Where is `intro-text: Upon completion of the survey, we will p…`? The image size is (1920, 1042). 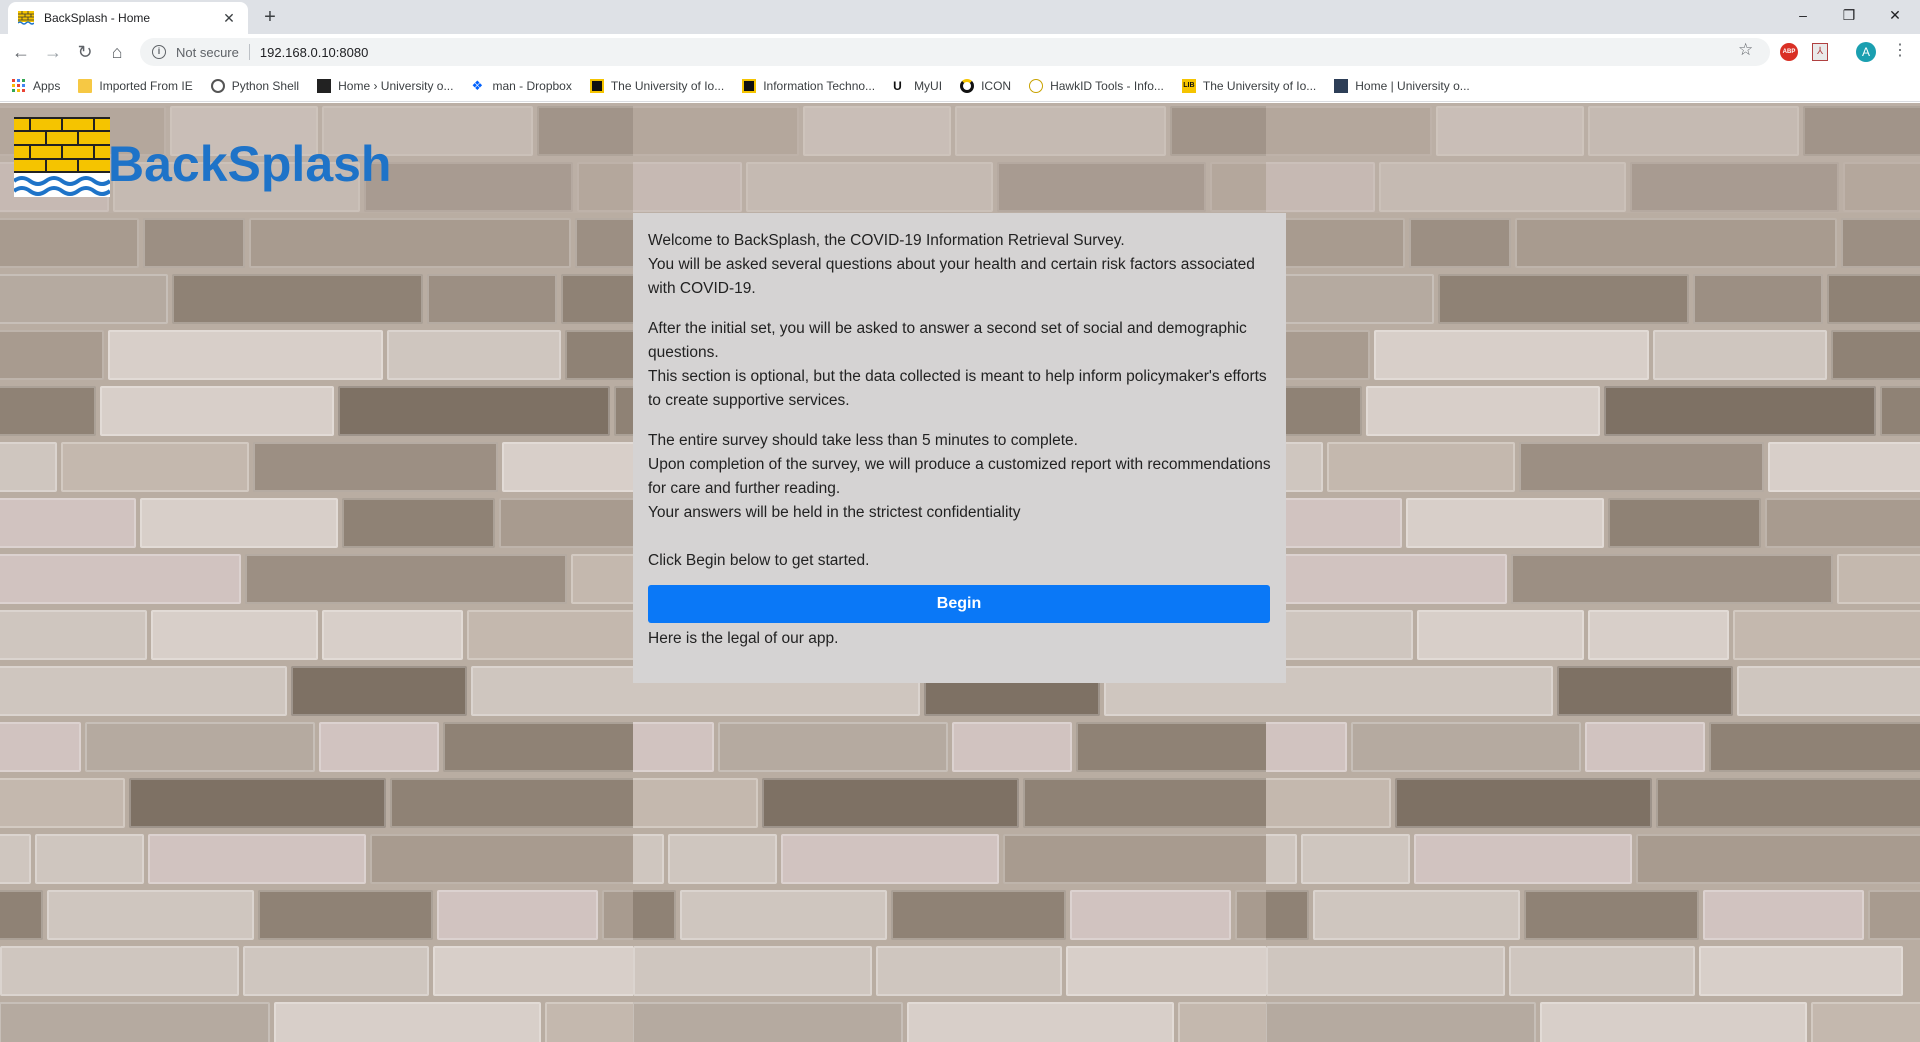 intro-text: Upon completion of the survey, we will p… is located at coordinates (959, 476).